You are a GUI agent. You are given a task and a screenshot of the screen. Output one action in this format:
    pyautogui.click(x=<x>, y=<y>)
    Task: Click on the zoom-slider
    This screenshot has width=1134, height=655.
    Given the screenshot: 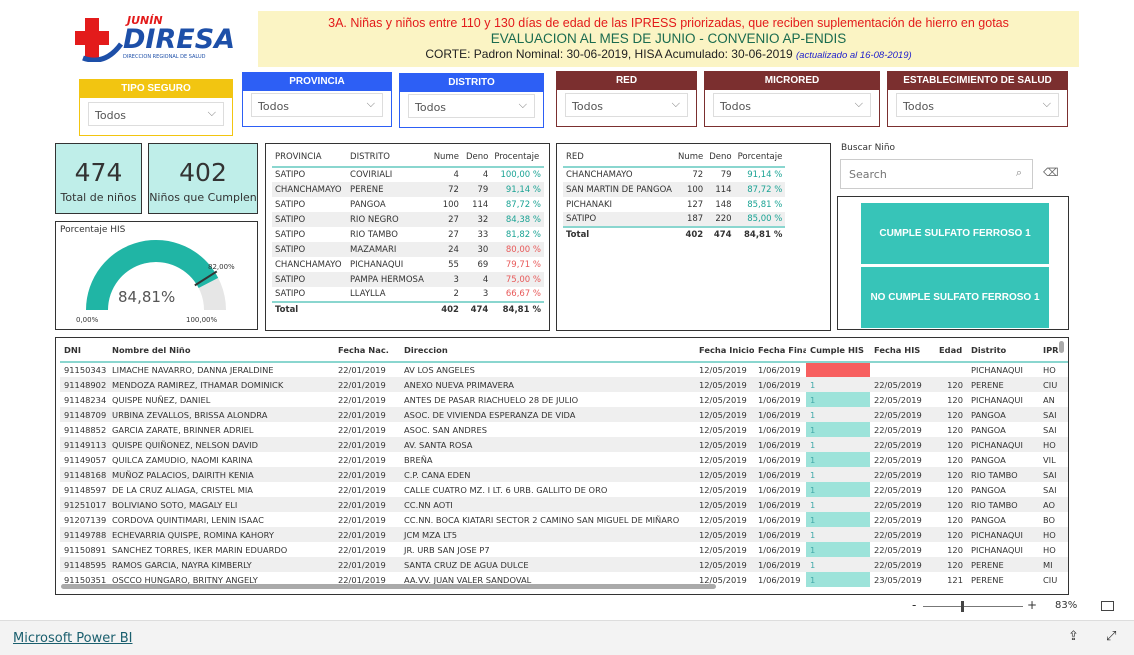 What is the action you would take?
    pyautogui.click(x=973, y=606)
    